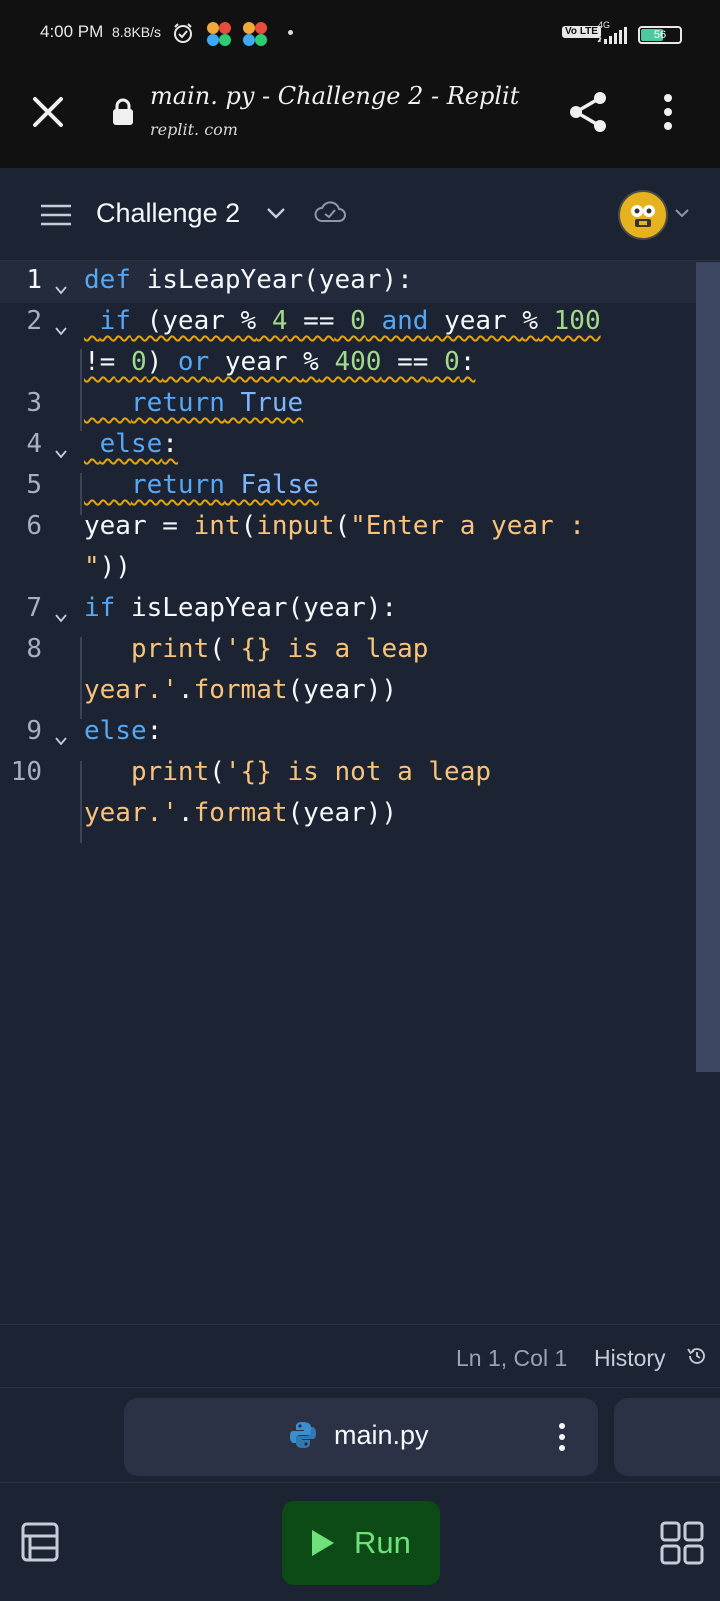  I want to click on bottom-toolbar: Run, so click(360, 1541).